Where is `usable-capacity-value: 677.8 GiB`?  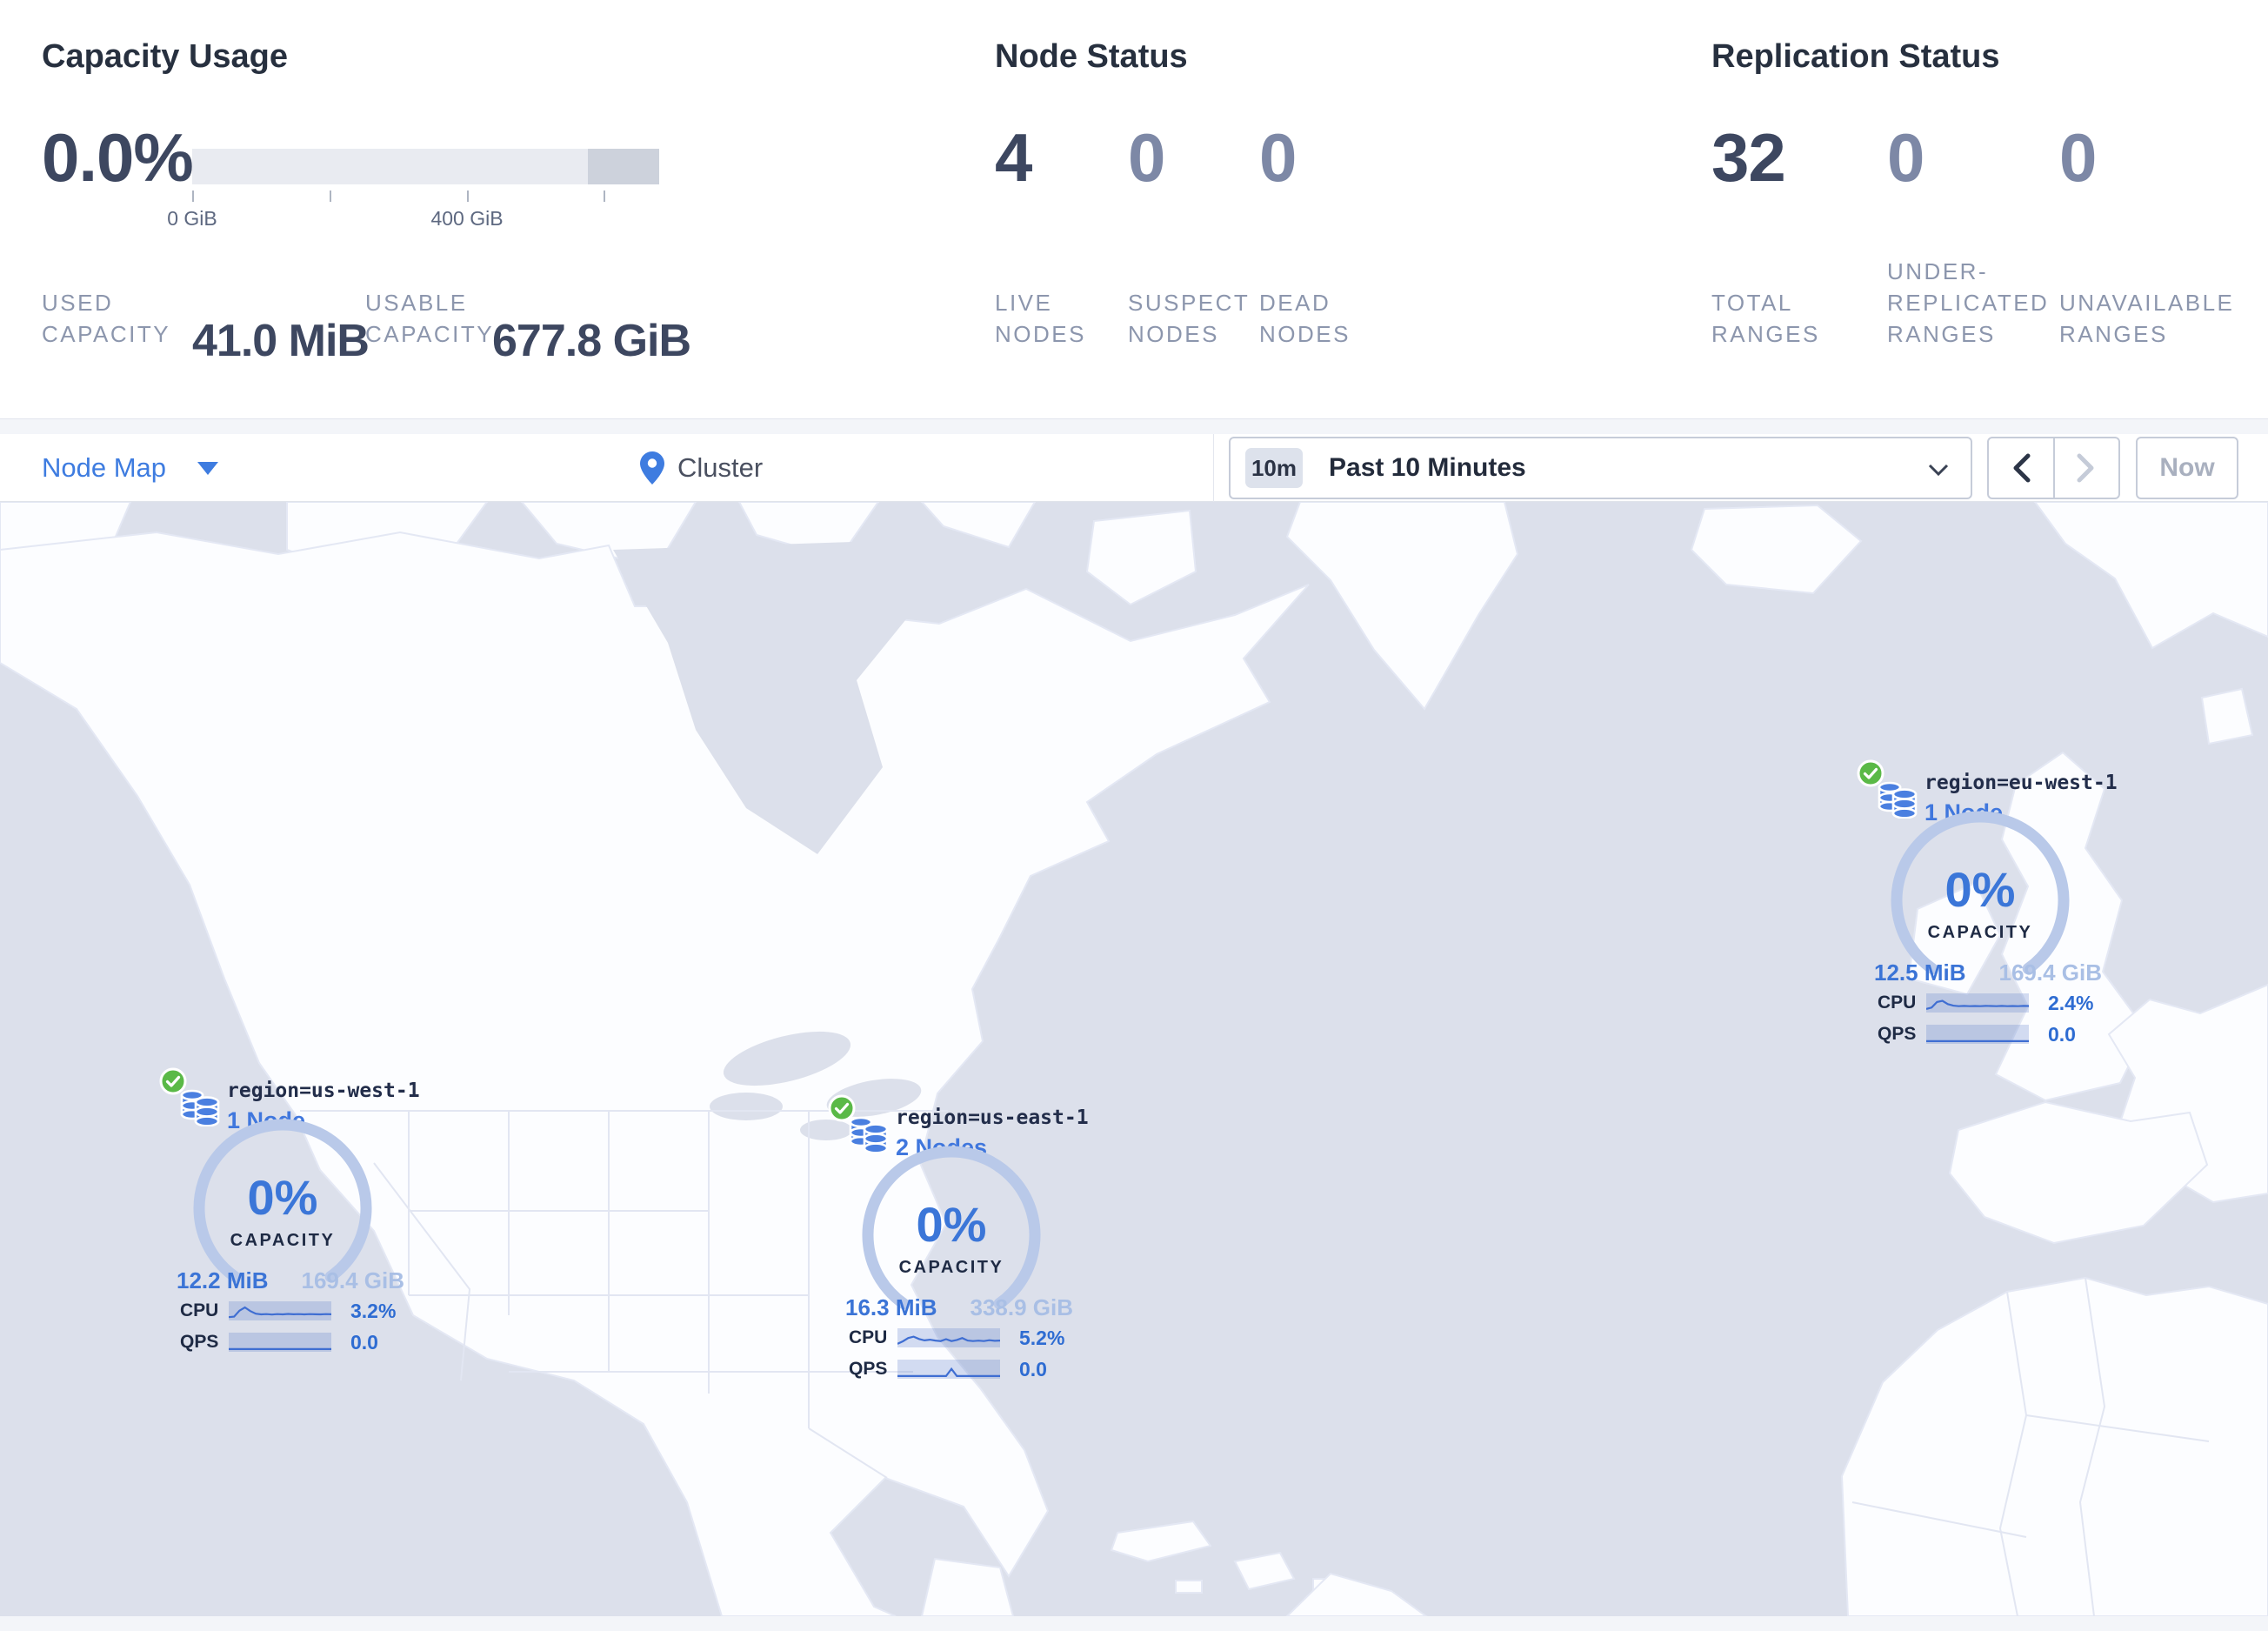
usable-capacity-value: 677.8 GiB is located at coordinates (591, 341).